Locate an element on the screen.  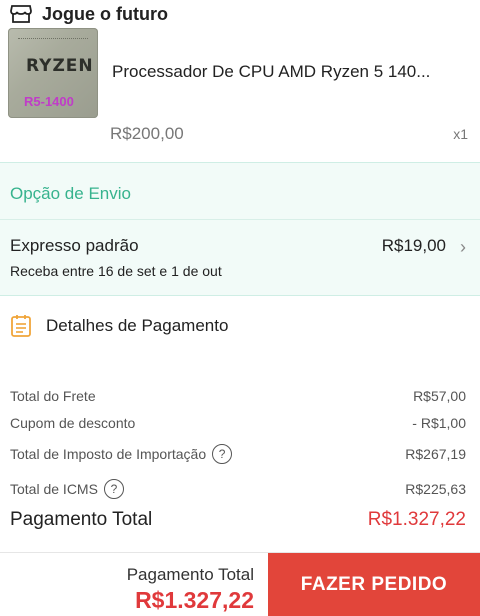
payment-row-value: R$57,00 is located at coordinates (439, 396).